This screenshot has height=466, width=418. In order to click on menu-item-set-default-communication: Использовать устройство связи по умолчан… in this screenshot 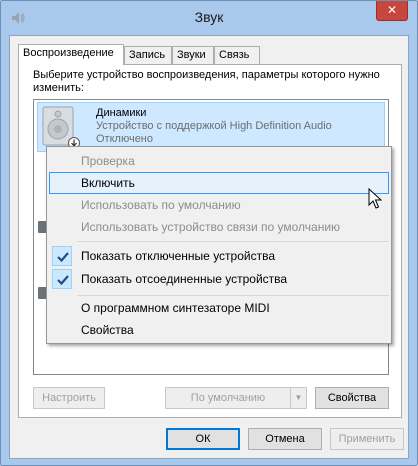, I will do `click(219, 227)`.